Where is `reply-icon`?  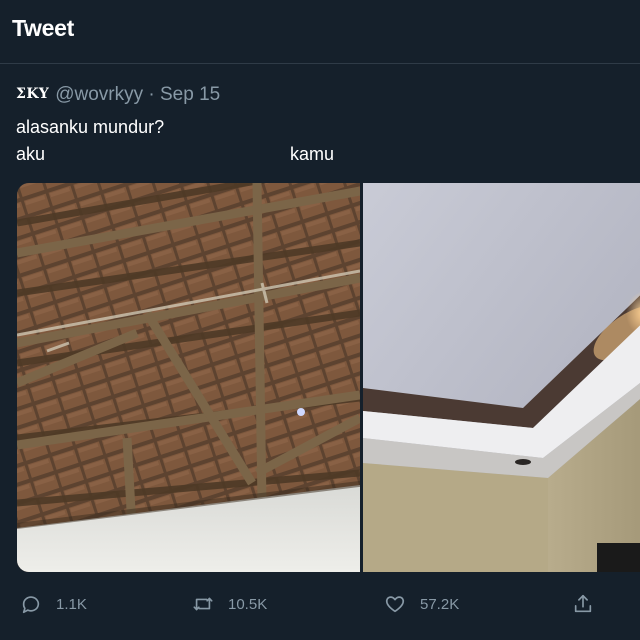 reply-icon is located at coordinates (31, 605).